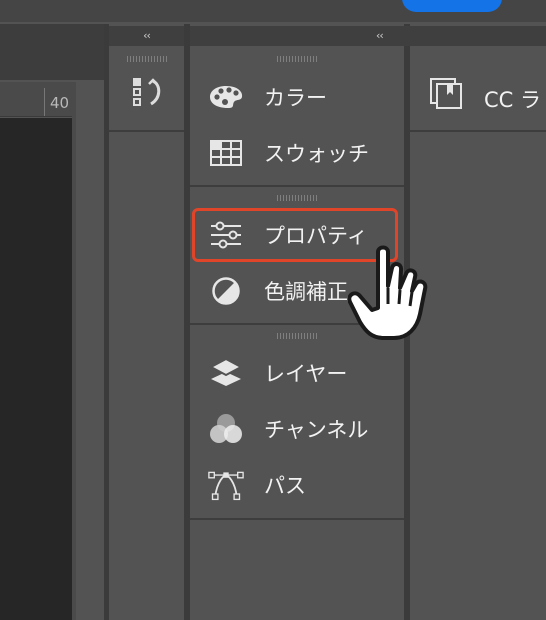  What do you see at coordinates (316, 430) in the screenshot?
I see `panel-item-label: チャンネル` at bounding box center [316, 430].